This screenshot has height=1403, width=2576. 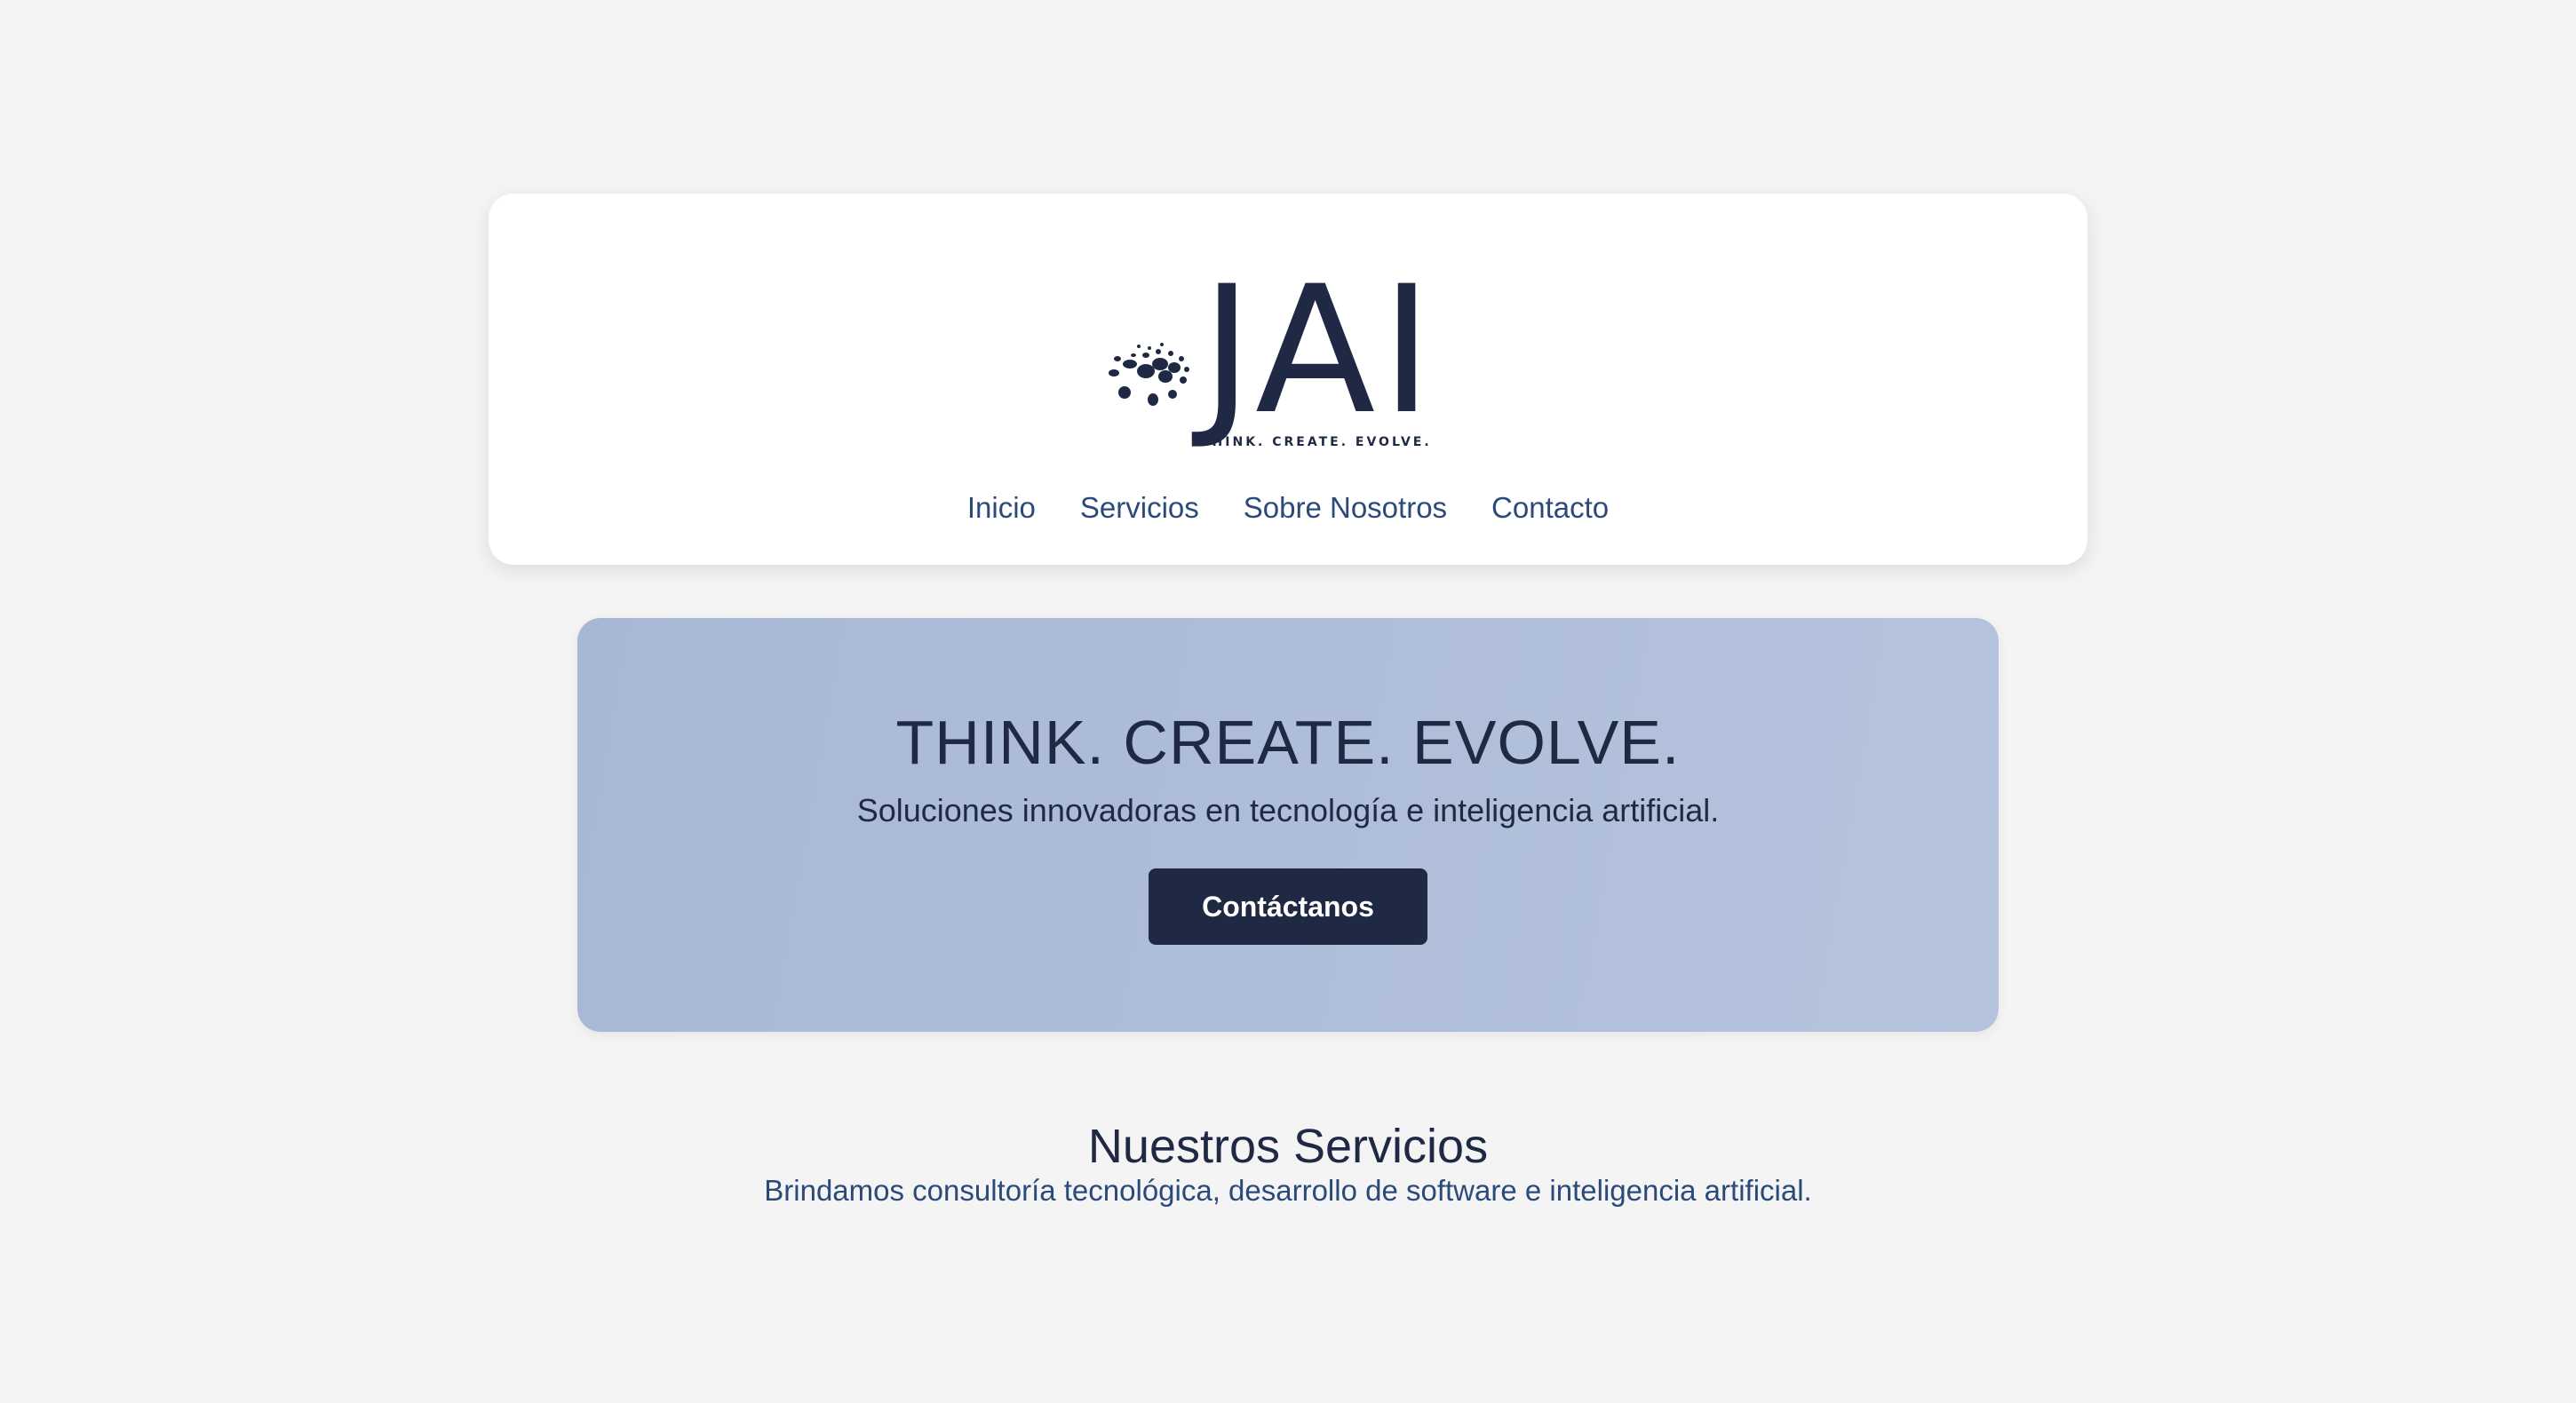 What do you see at coordinates (1288, 1146) in the screenshot?
I see `services-title: Nuestros Servicios` at bounding box center [1288, 1146].